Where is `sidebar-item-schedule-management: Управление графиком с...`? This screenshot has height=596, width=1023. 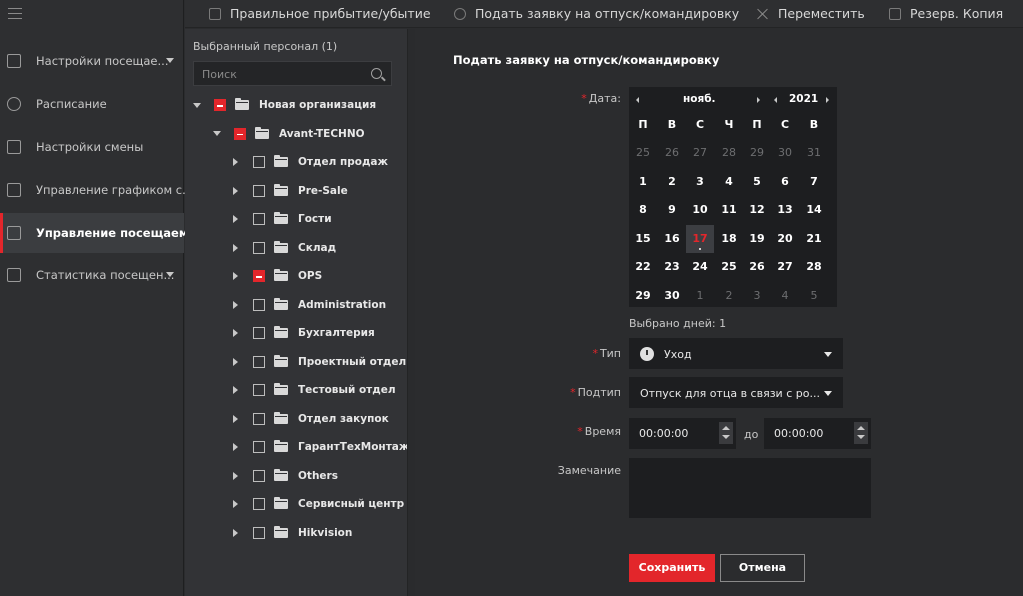 sidebar-item-schedule-management: Управление графиком с... is located at coordinates (96, 190).